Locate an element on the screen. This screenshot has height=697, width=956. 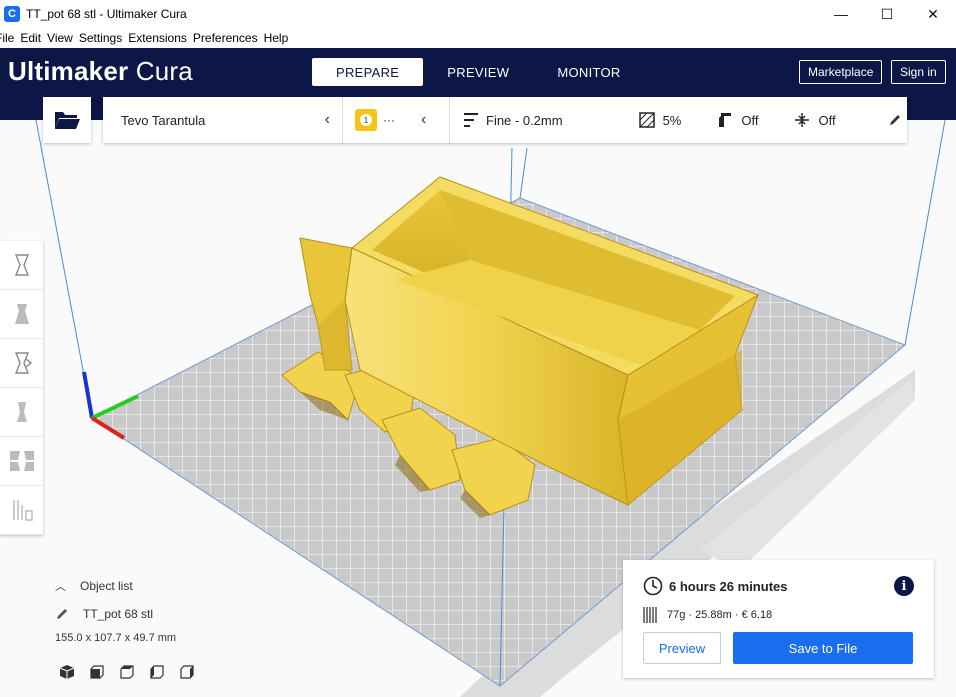
support-value: Off is located at coordinates (750, 120).